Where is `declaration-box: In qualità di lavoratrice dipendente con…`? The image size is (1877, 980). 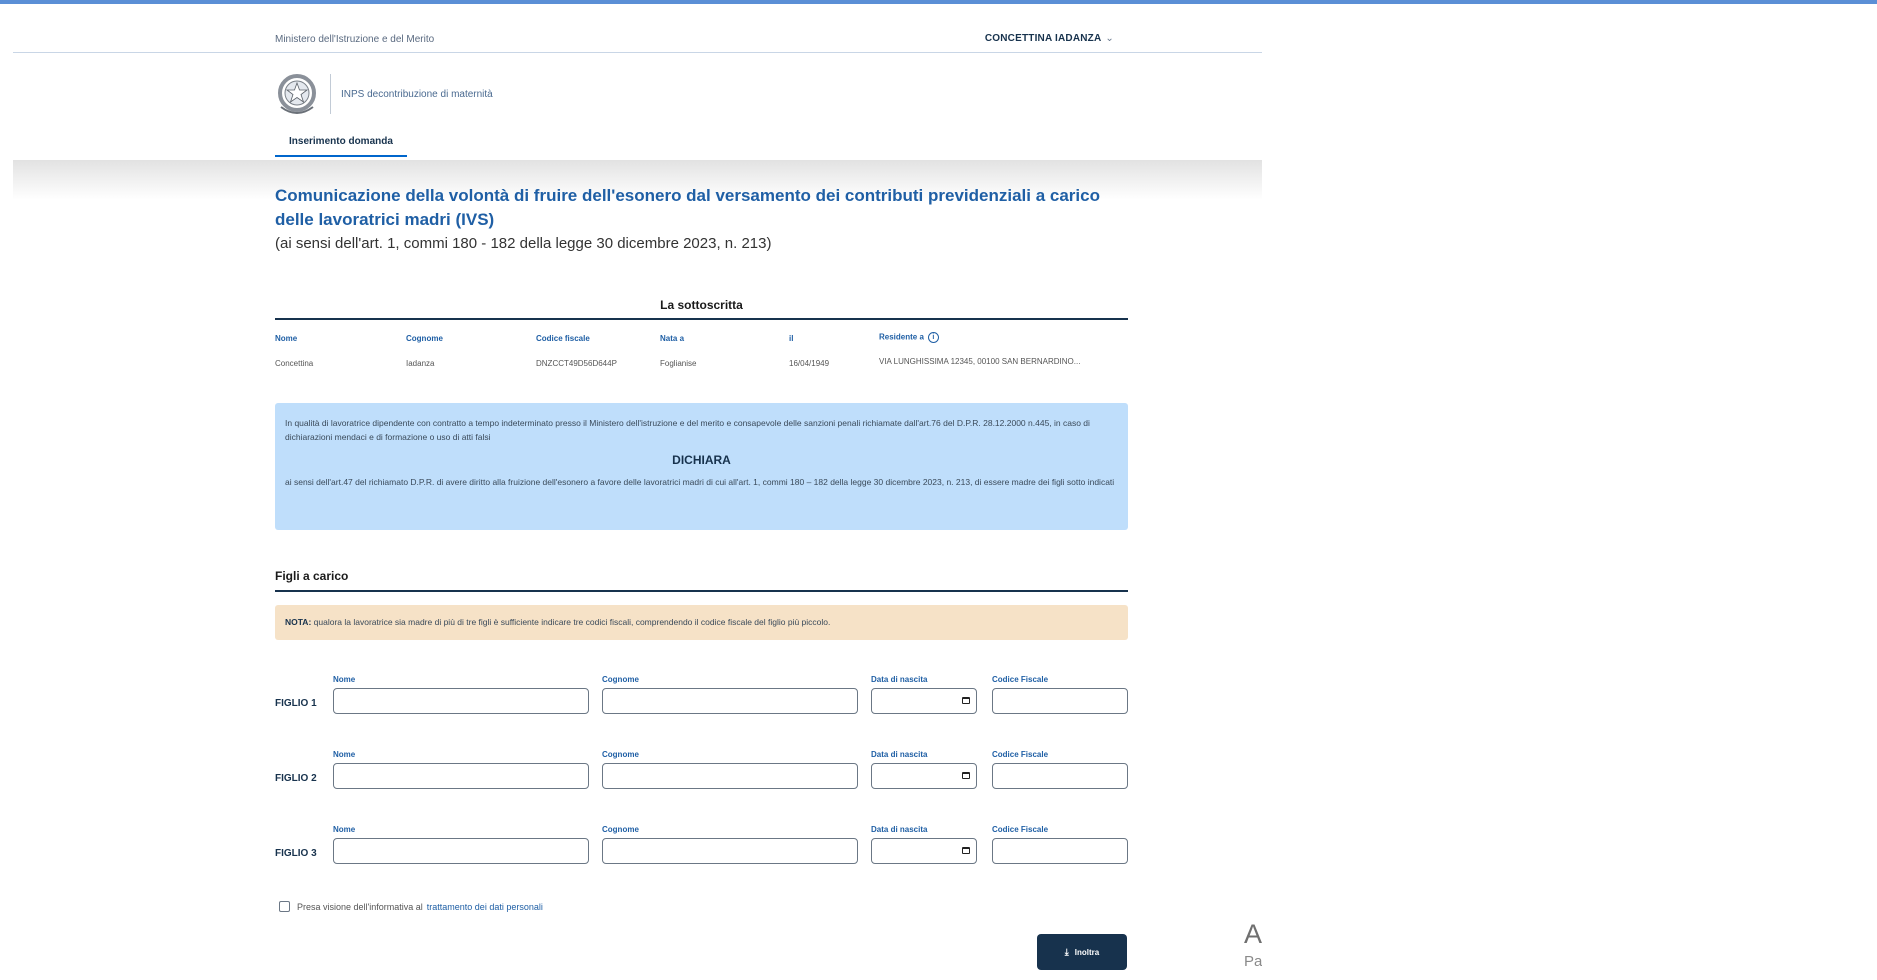 declaration-box: In qualità di lavoratrice dipendente con… is located at coordinates (701, 466).